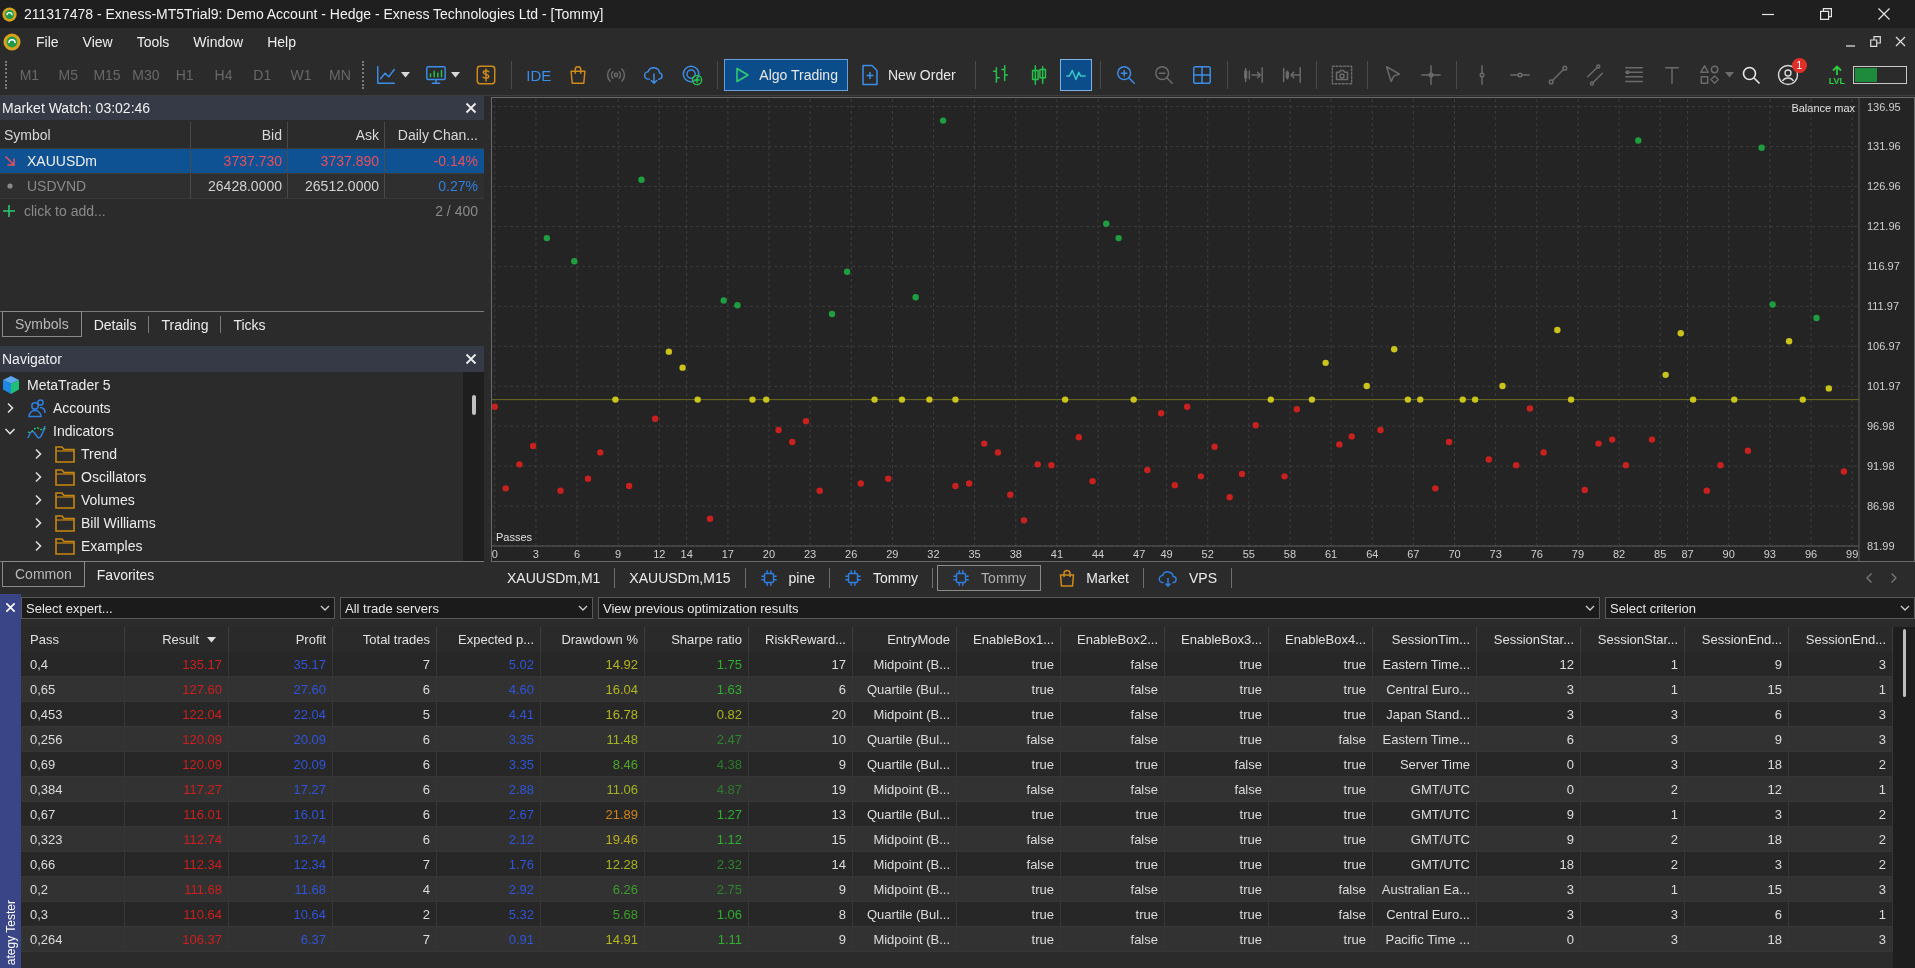 This screenshot has height=968, width=1915. What do you see at coordinates (82, 407) in the screenshot?
I see `tree-item: Accounts` at bounding box center [82, 407].